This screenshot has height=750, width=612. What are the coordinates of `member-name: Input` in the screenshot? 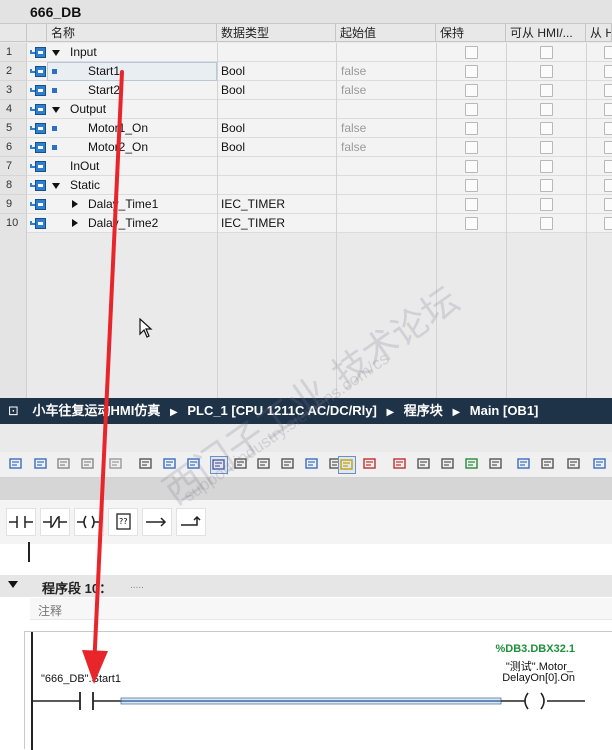 It's located at (83, 52).